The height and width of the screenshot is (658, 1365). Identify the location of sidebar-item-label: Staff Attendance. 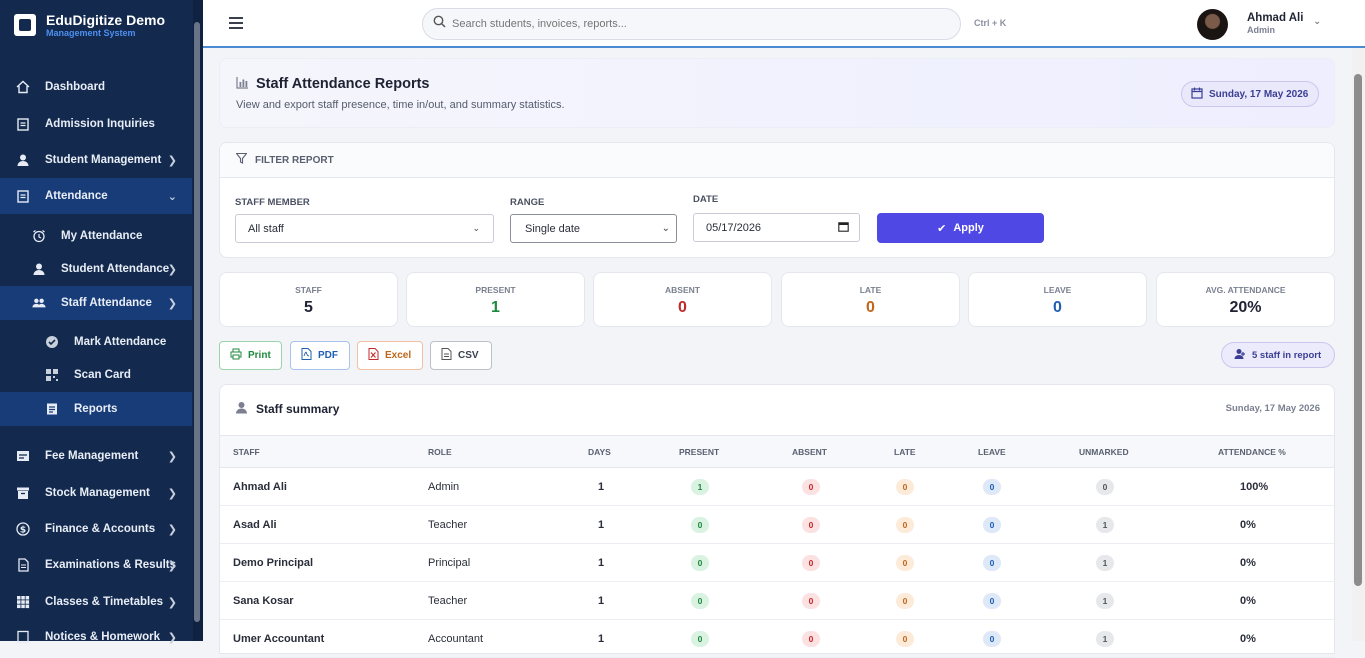
(106, 303).